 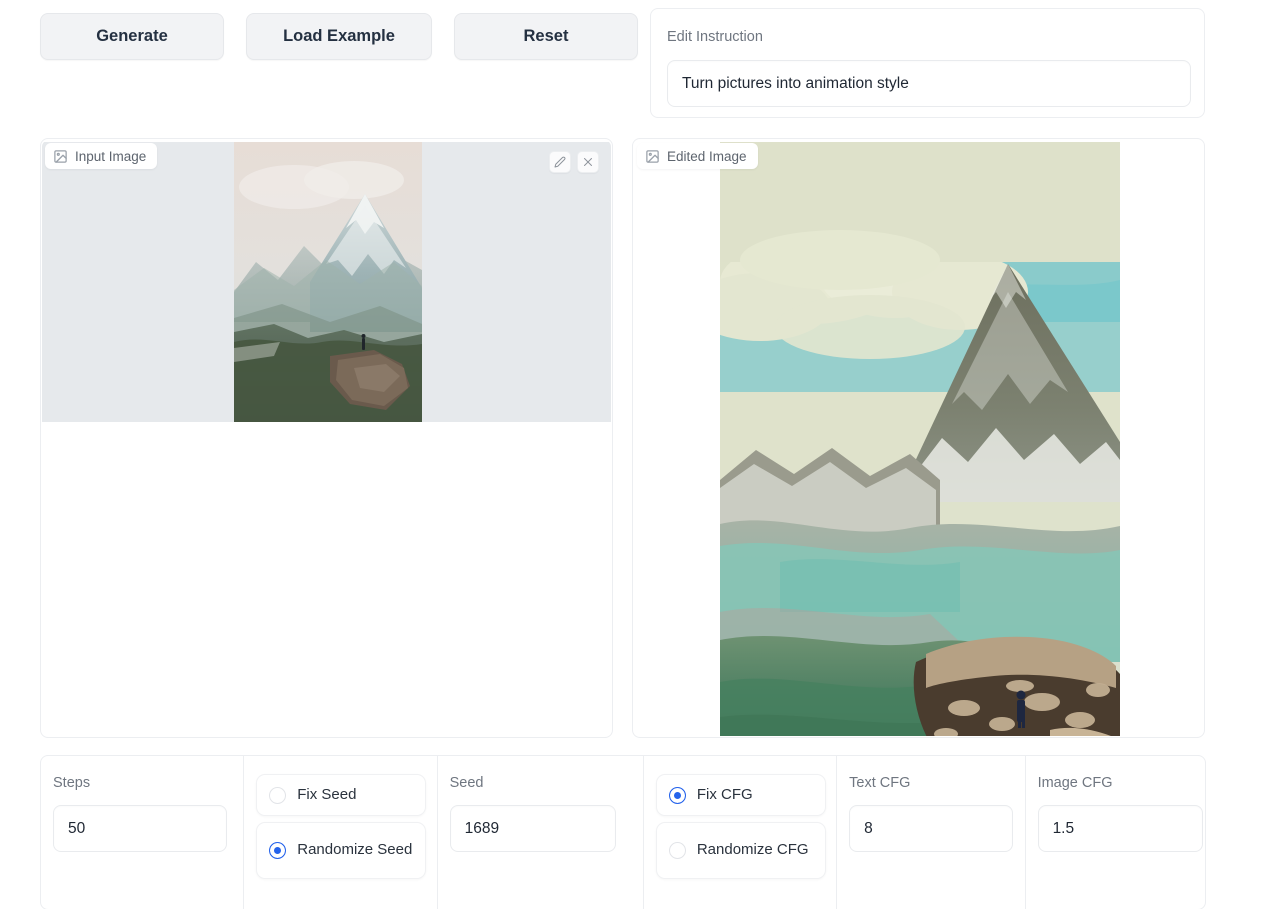 I want to click on reset-button: Reset, so click(x=546, y=36).